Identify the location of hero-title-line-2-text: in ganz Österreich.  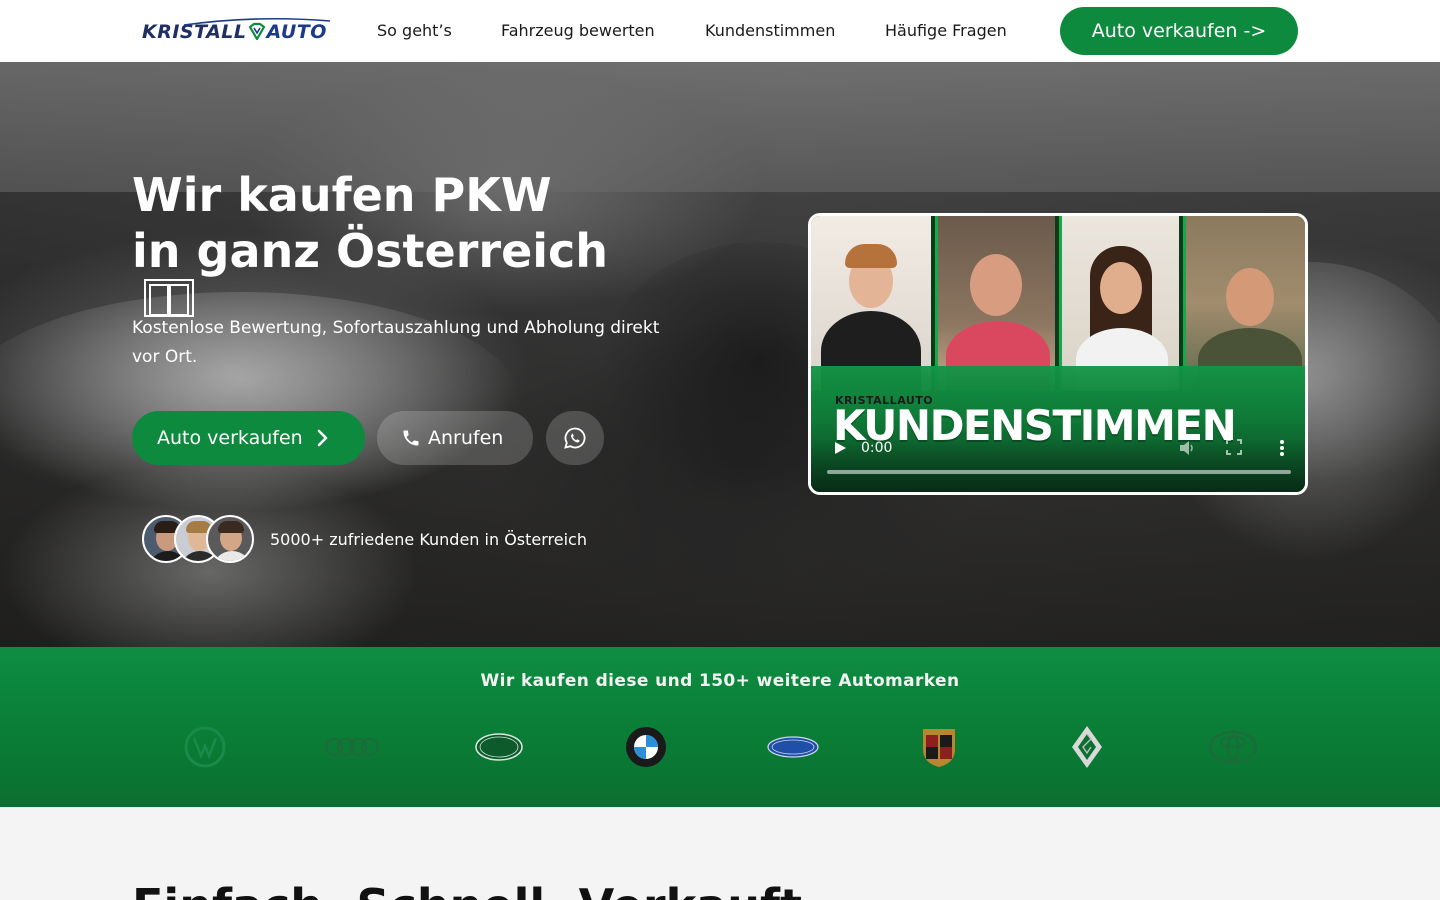
(370, 251).